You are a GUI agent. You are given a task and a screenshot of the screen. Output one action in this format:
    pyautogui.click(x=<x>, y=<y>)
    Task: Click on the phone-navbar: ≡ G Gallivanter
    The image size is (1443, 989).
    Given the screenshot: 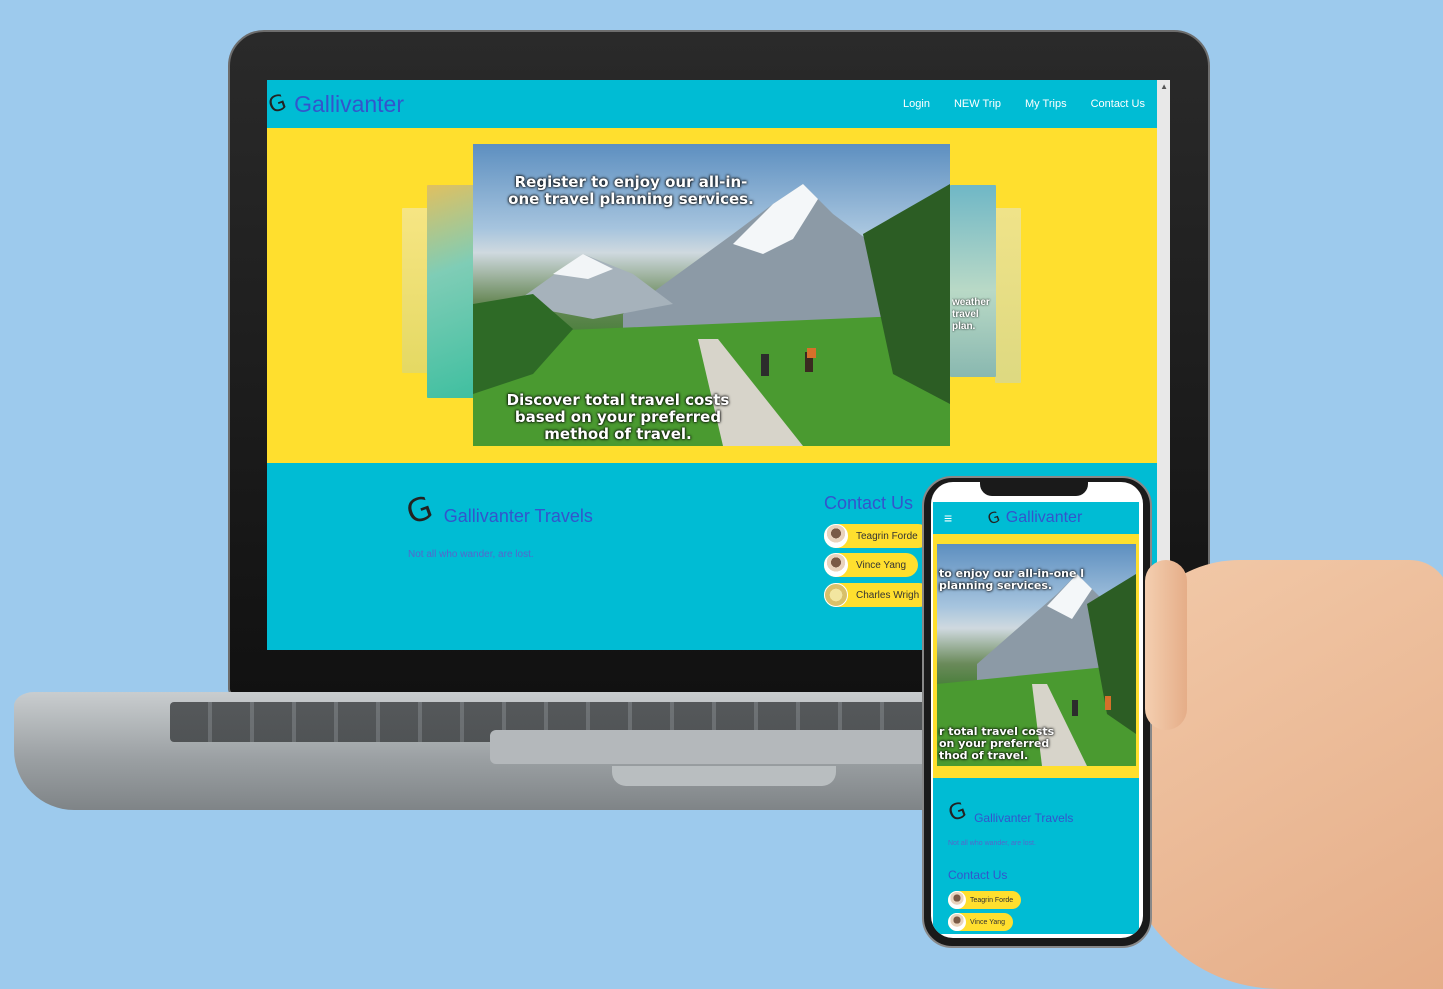 What is the action you would take?
    pyautogui.click(x=1036, y=518)
    